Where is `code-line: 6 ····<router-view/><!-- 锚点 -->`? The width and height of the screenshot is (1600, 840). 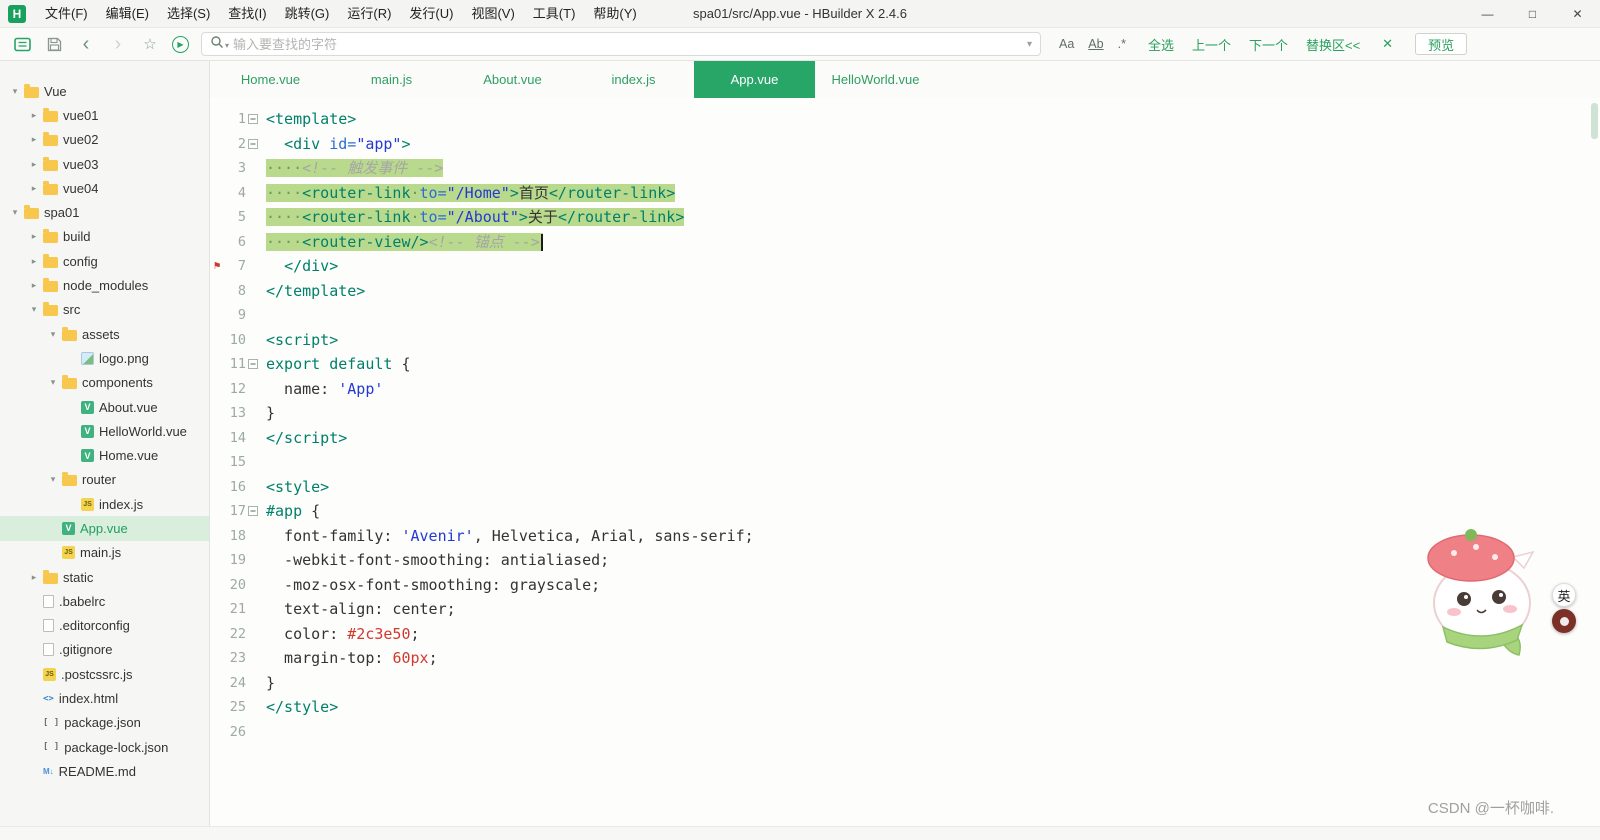 code-line: 6 ····<router-view/><!-- 锚点 --> is located at coordinates (905, 242).